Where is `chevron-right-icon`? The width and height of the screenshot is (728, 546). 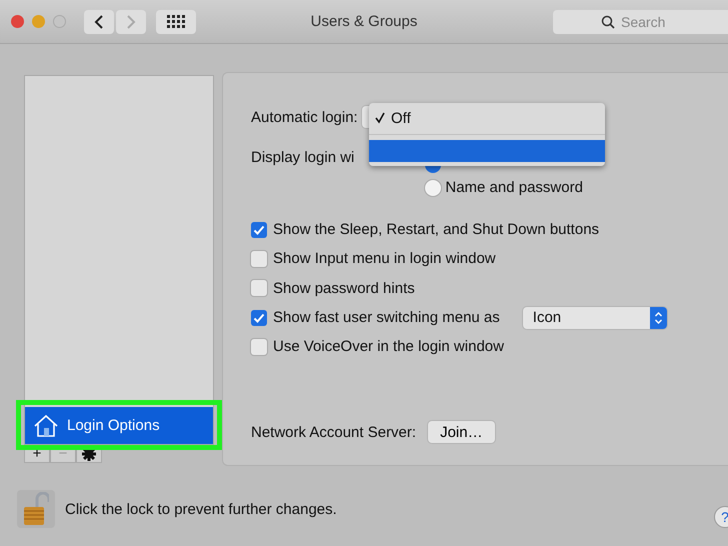 chevron-right-icon is located at coordinates (131, 22).